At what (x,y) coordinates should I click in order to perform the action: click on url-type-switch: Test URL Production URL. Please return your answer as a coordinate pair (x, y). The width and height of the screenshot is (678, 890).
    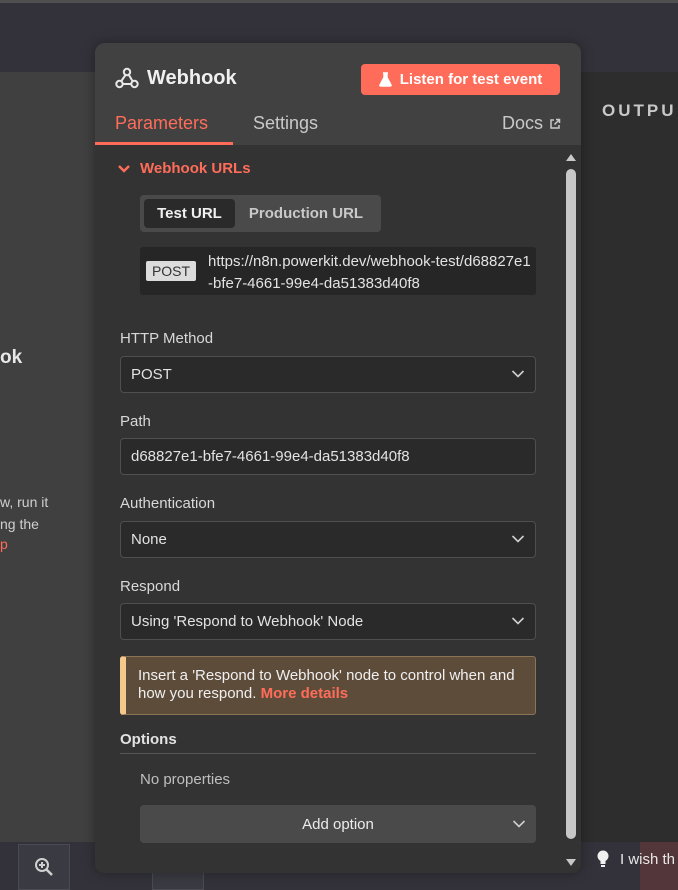
    Looking at the image, I should click on (260, 213).